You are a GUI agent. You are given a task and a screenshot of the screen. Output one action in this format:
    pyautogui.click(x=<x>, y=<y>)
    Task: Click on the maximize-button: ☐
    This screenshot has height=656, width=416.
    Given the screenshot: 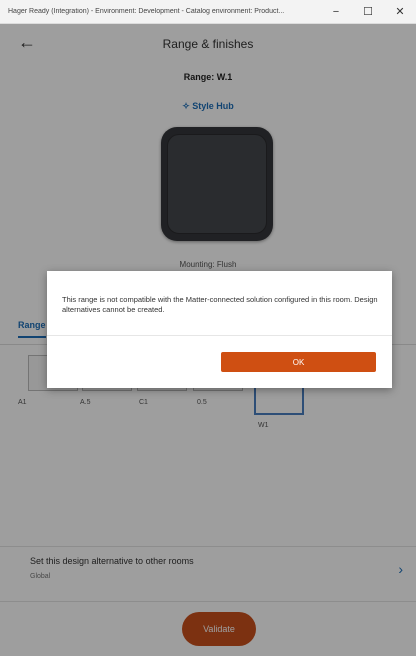 What is the action you would take?
    pyautogui.click(x=368, y=12)
    